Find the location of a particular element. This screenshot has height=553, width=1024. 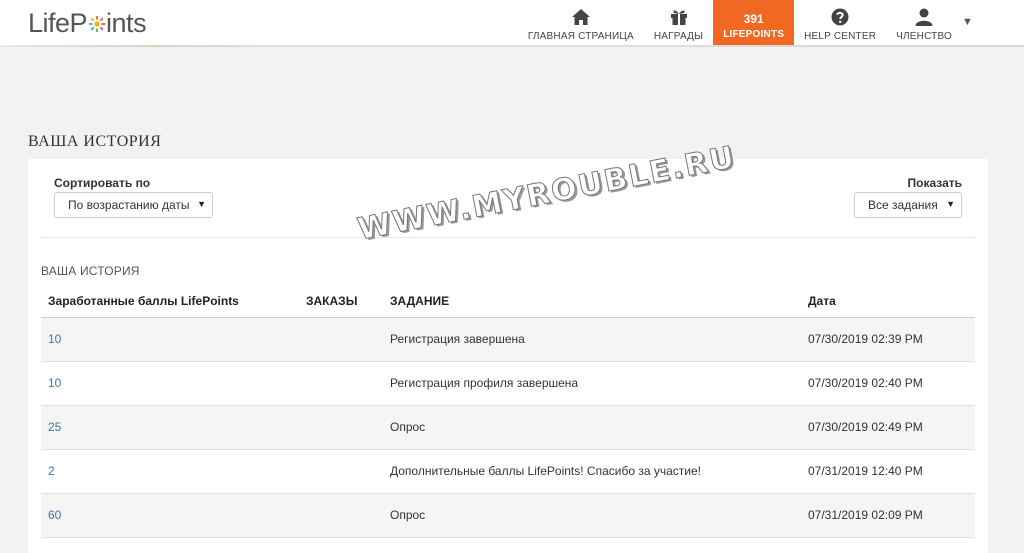

user-icon is located at coordinates (924, 17).